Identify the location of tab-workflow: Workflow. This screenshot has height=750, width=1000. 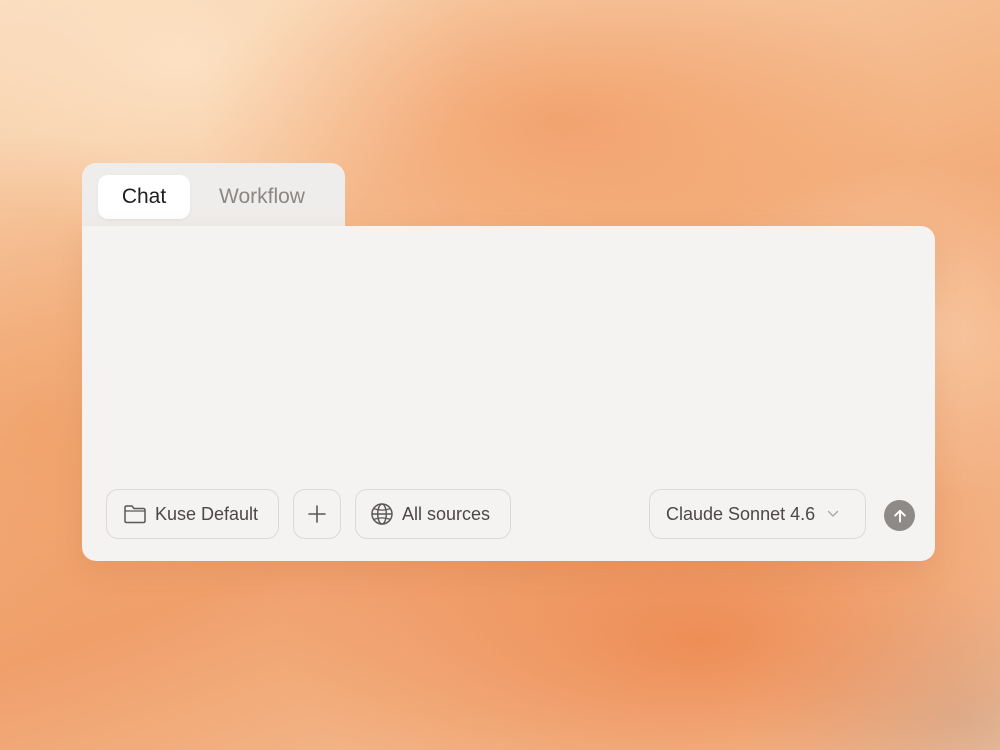
(262, 197).